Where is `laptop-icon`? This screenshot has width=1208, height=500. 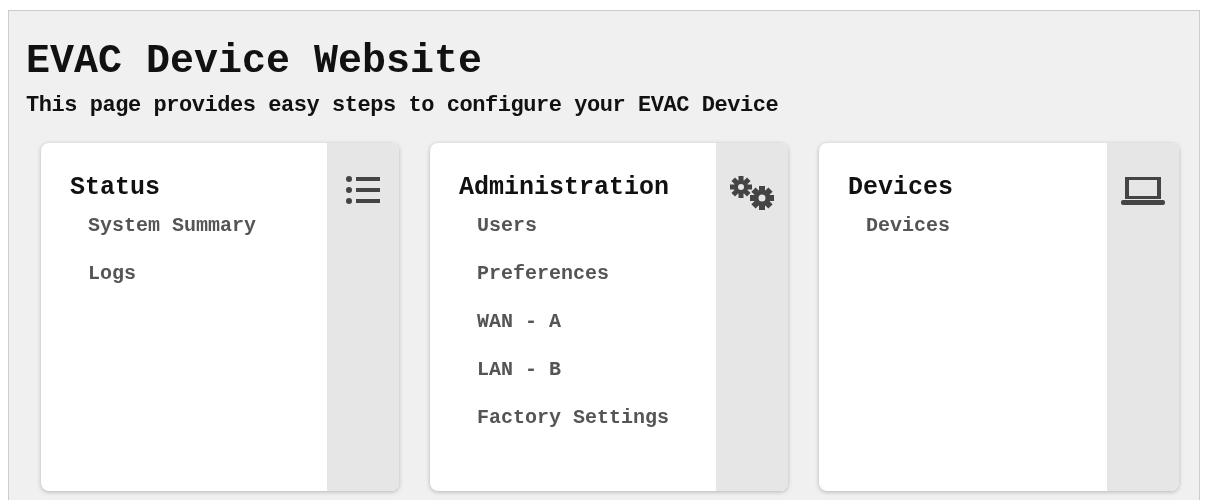 laptop-icon is located at coordinates (1143, 191).